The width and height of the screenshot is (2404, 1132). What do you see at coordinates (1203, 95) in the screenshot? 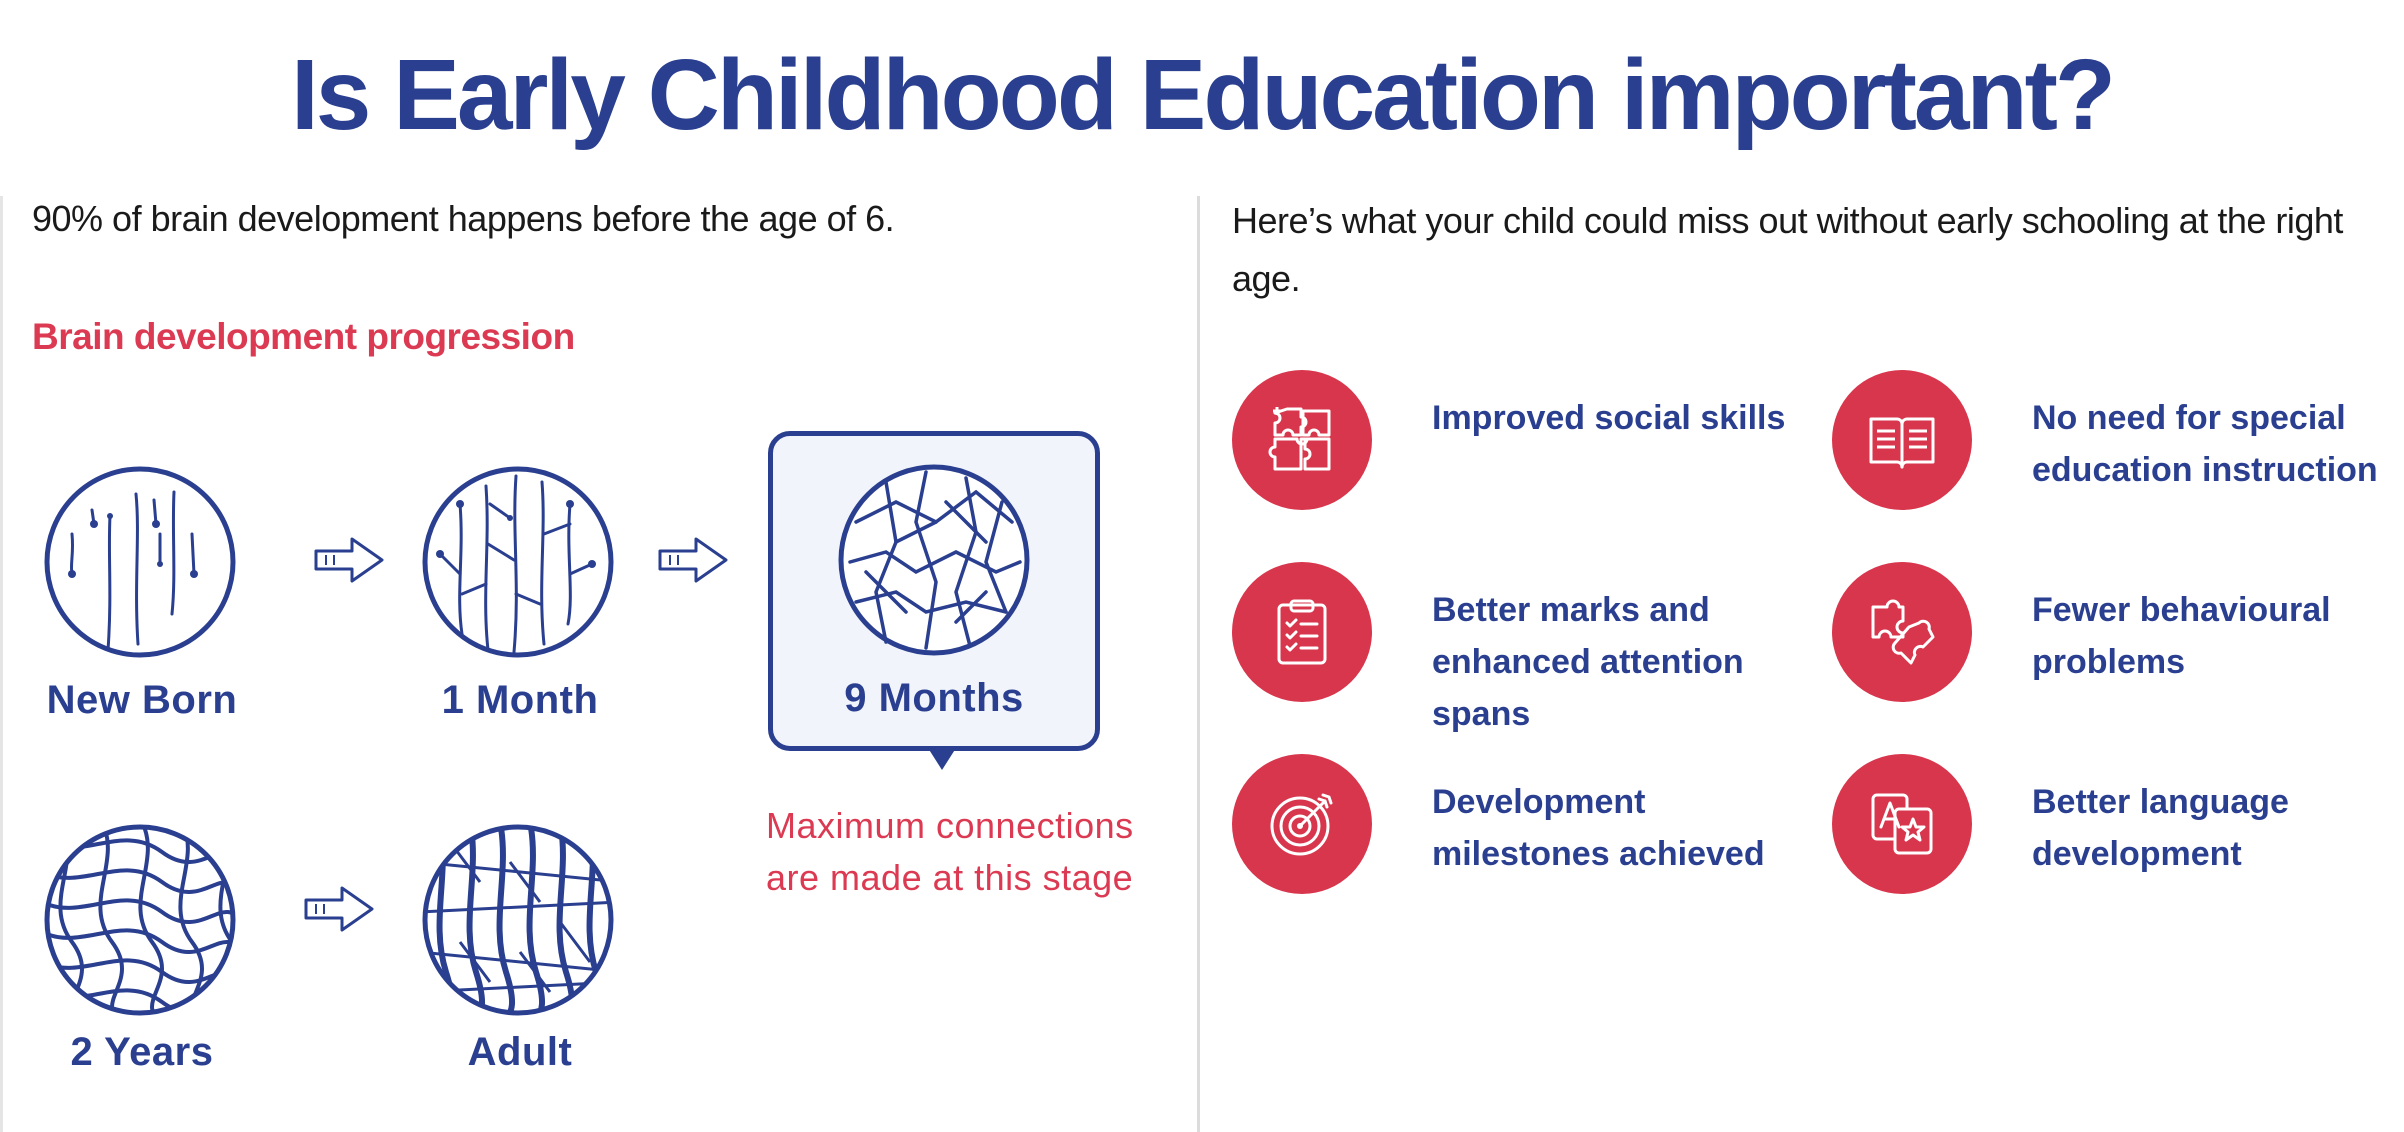
I see `page-title: Is Early Childhood Education important?` at bounding box center [1203, 95].